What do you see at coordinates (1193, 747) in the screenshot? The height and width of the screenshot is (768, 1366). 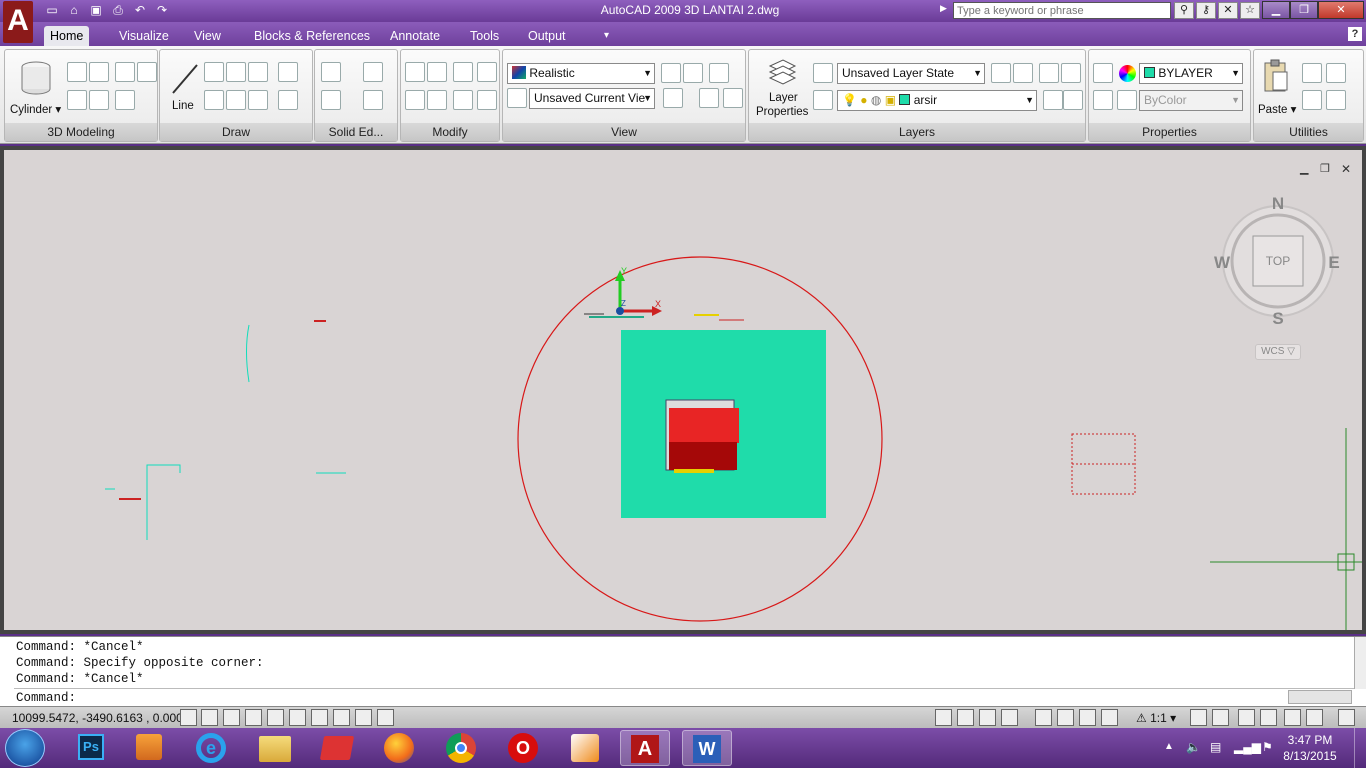 I see `volume-icon: 🔈` at bounding box center [1193, 747].